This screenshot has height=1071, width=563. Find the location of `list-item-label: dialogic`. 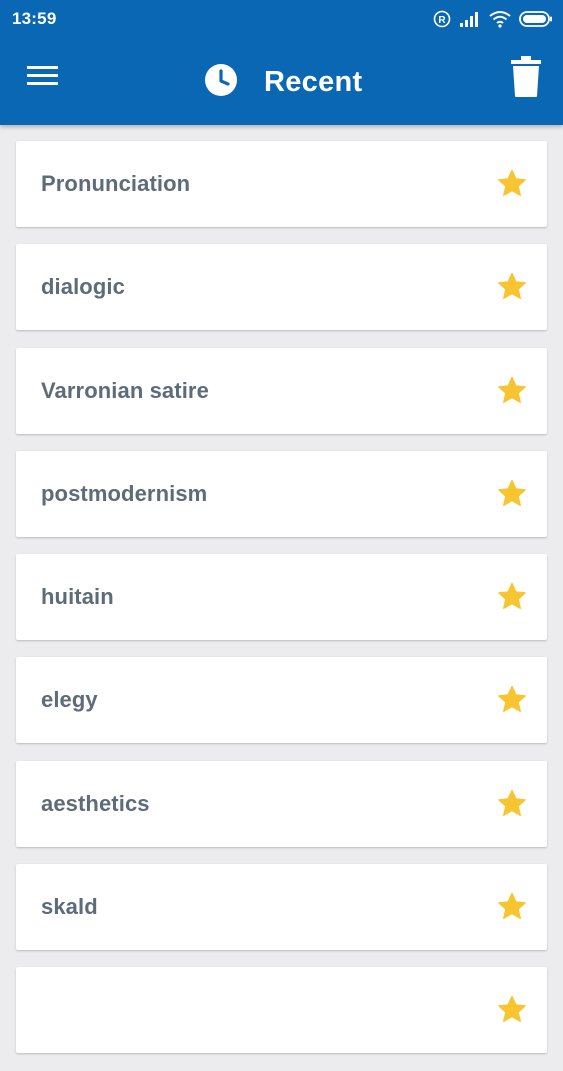

list-item-label: dialogic is located at coordinates (83, 287).